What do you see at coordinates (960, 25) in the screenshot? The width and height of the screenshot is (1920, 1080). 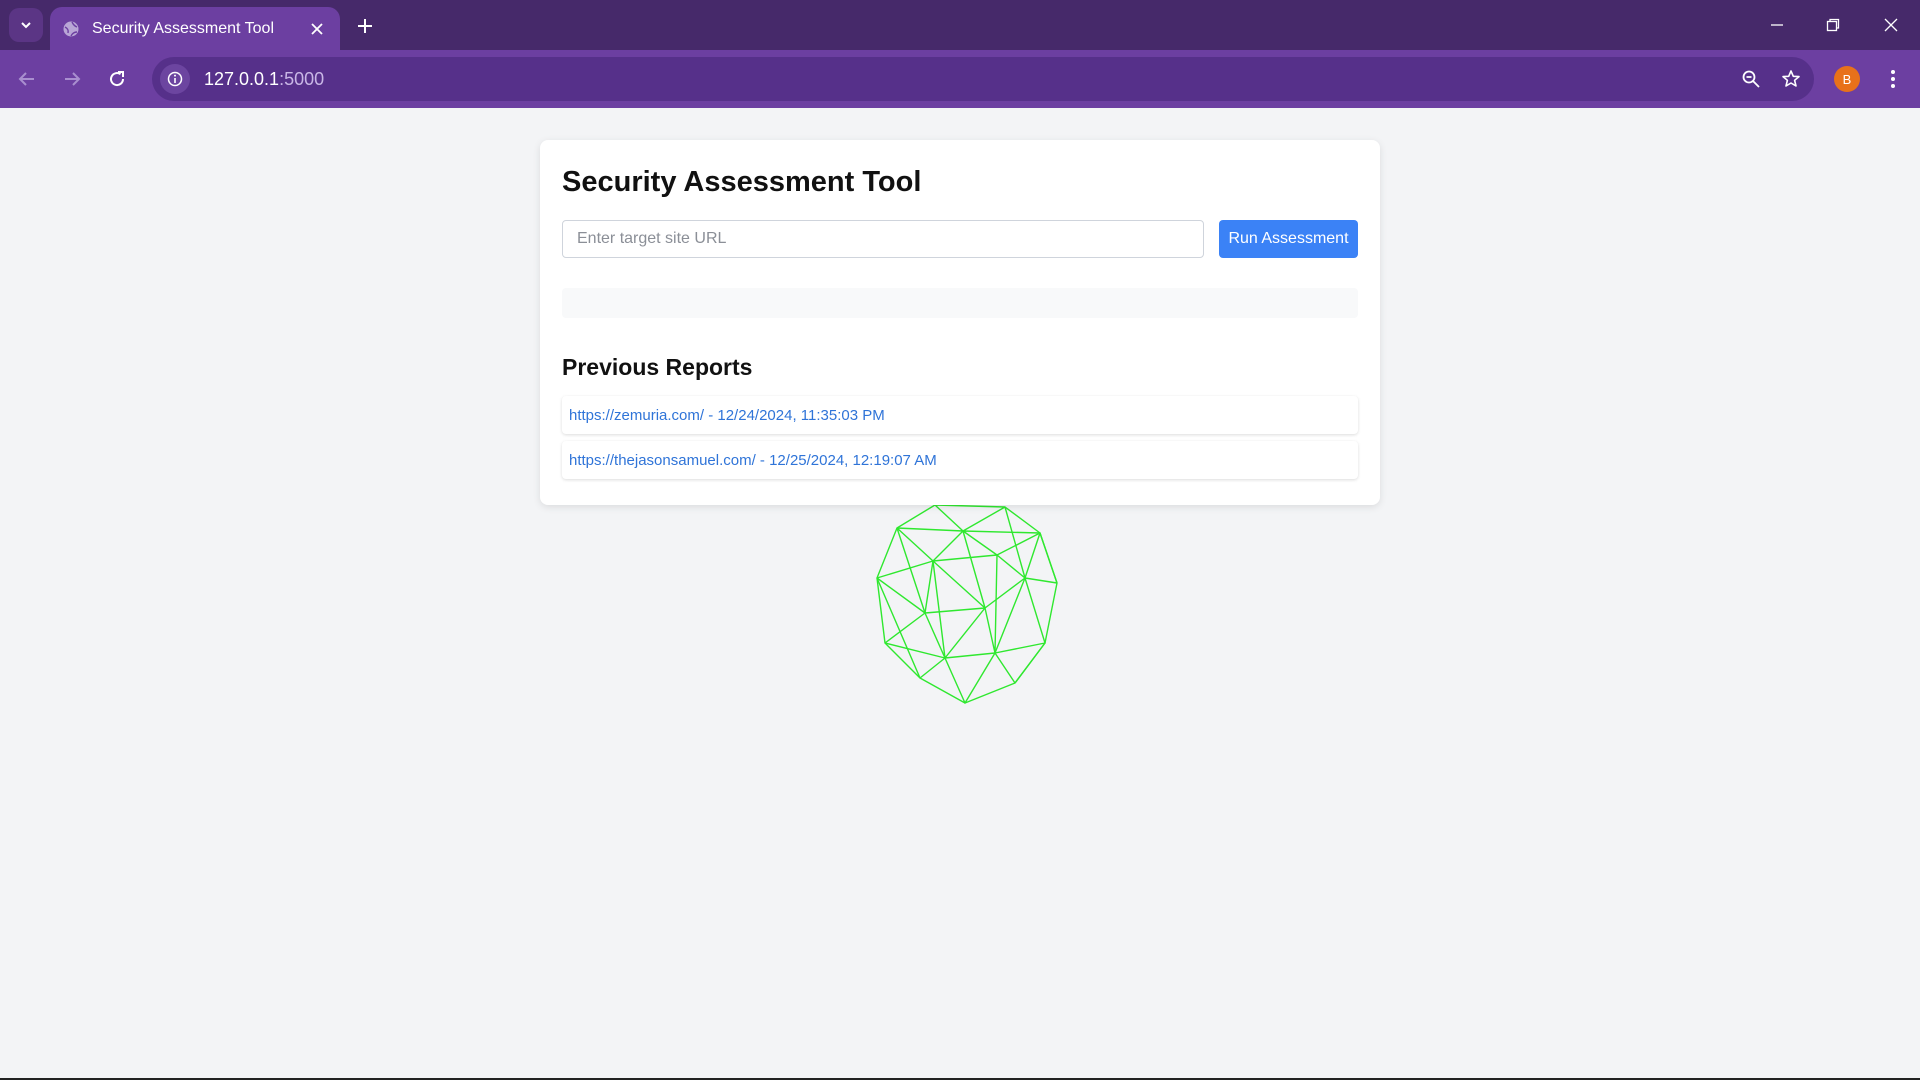 I see `browser-tabstrip: Security Assessment Tool` at bounding box center [960, 25].